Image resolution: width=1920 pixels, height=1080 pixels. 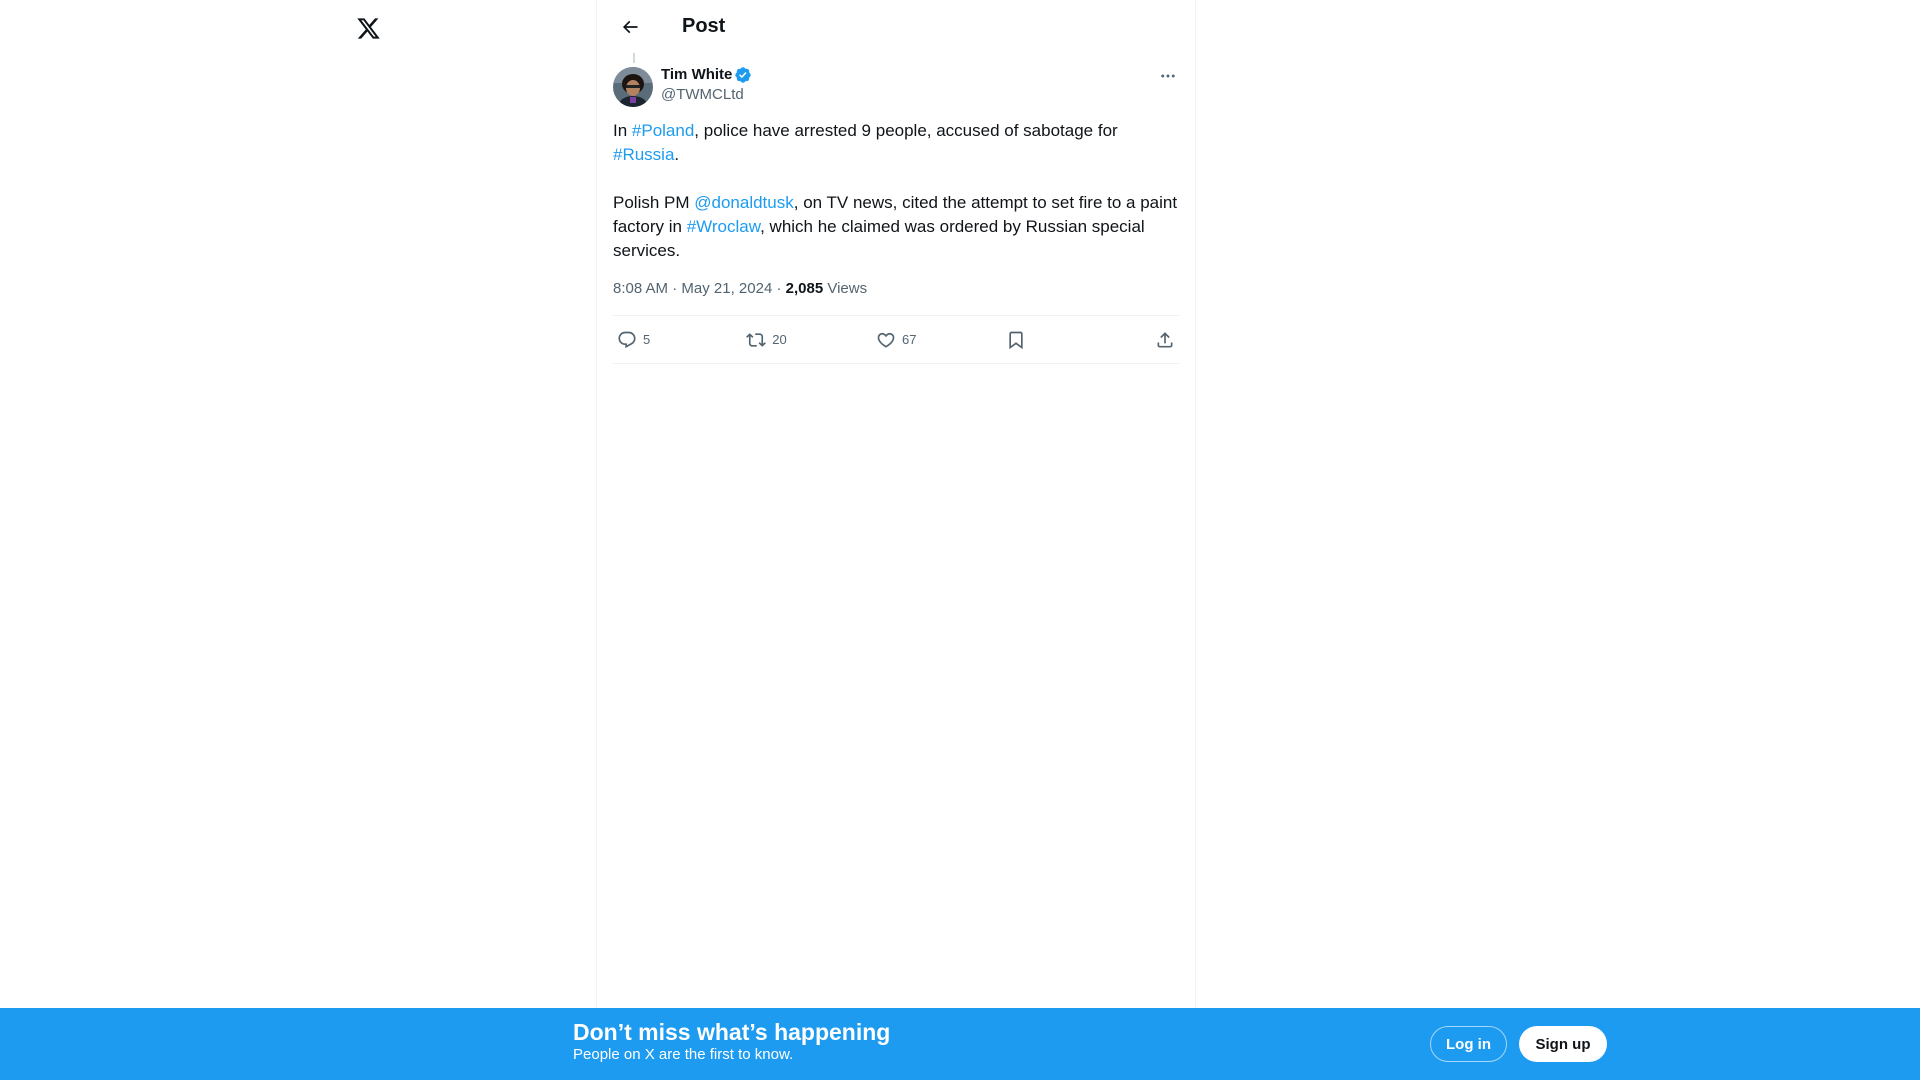 I want to click on repost-button: 20, so click(x=766, y=340).